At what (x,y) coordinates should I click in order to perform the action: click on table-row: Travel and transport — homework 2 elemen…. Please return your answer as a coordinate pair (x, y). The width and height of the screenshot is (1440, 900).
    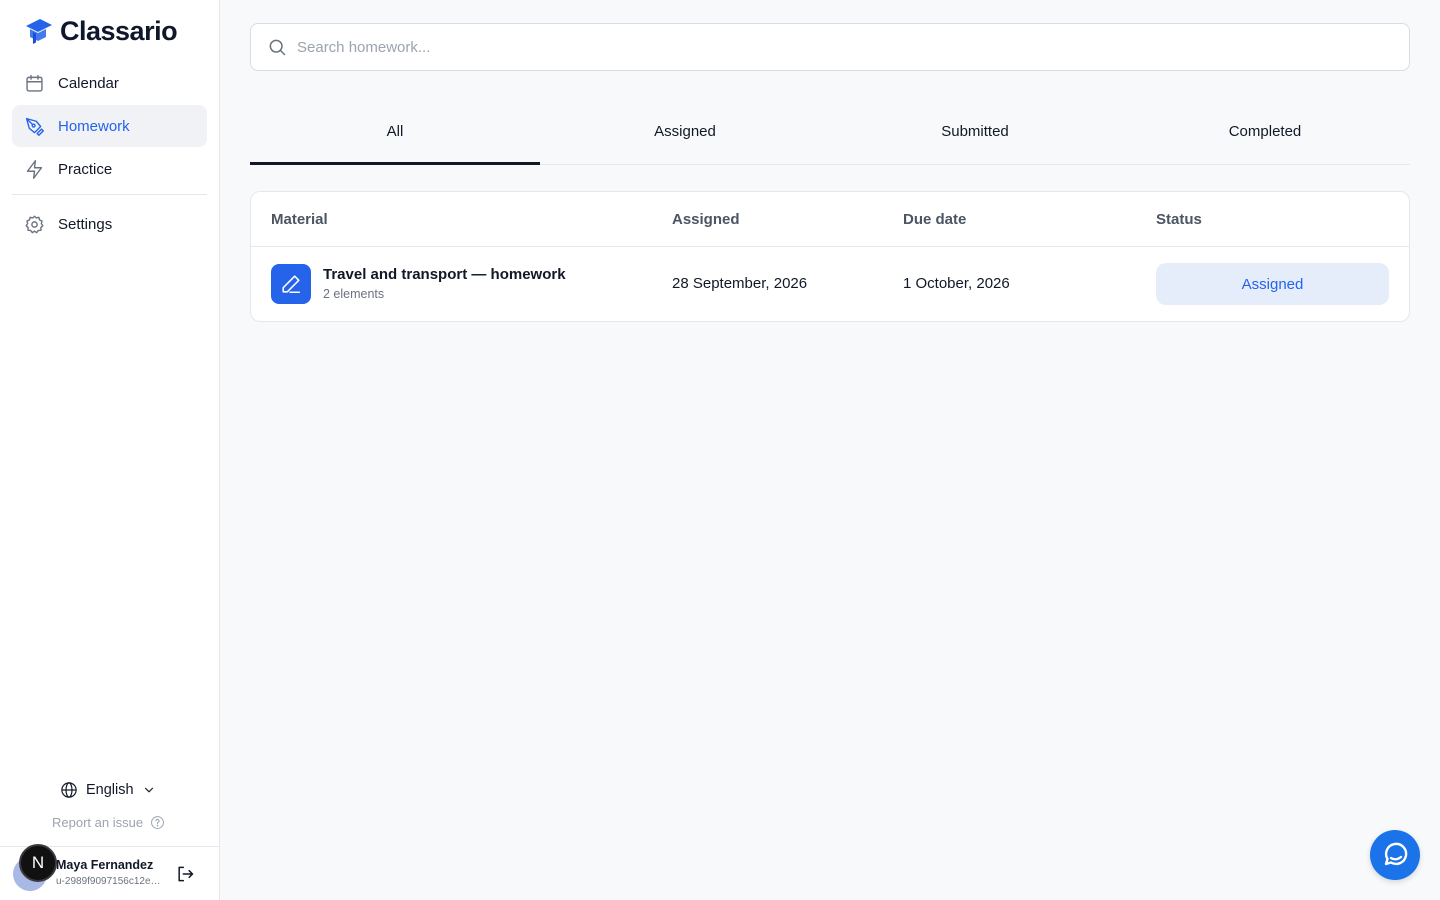
    Looking at the image, I should click on (830, 285).